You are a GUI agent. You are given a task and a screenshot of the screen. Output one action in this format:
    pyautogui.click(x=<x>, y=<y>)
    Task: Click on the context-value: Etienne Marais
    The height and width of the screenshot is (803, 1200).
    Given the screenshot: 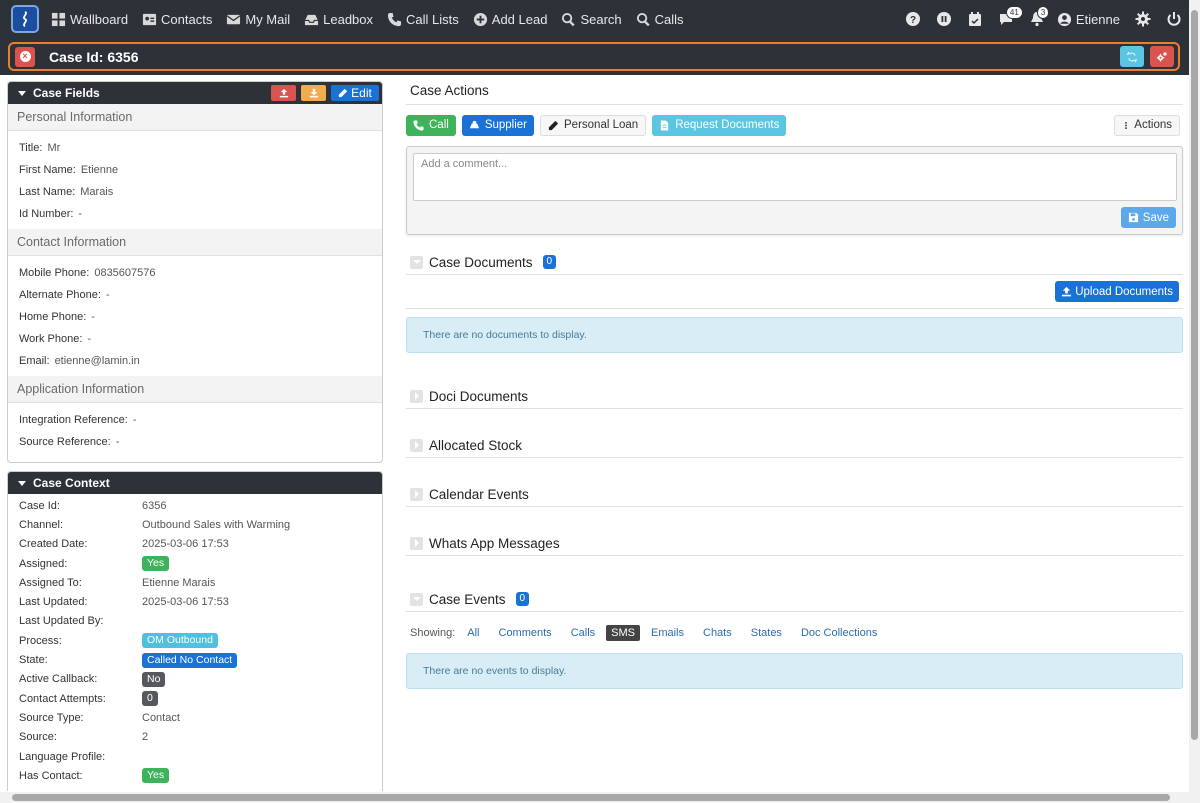 What is the action you would take?
    pyautogui.click(x=179, y=582)
    